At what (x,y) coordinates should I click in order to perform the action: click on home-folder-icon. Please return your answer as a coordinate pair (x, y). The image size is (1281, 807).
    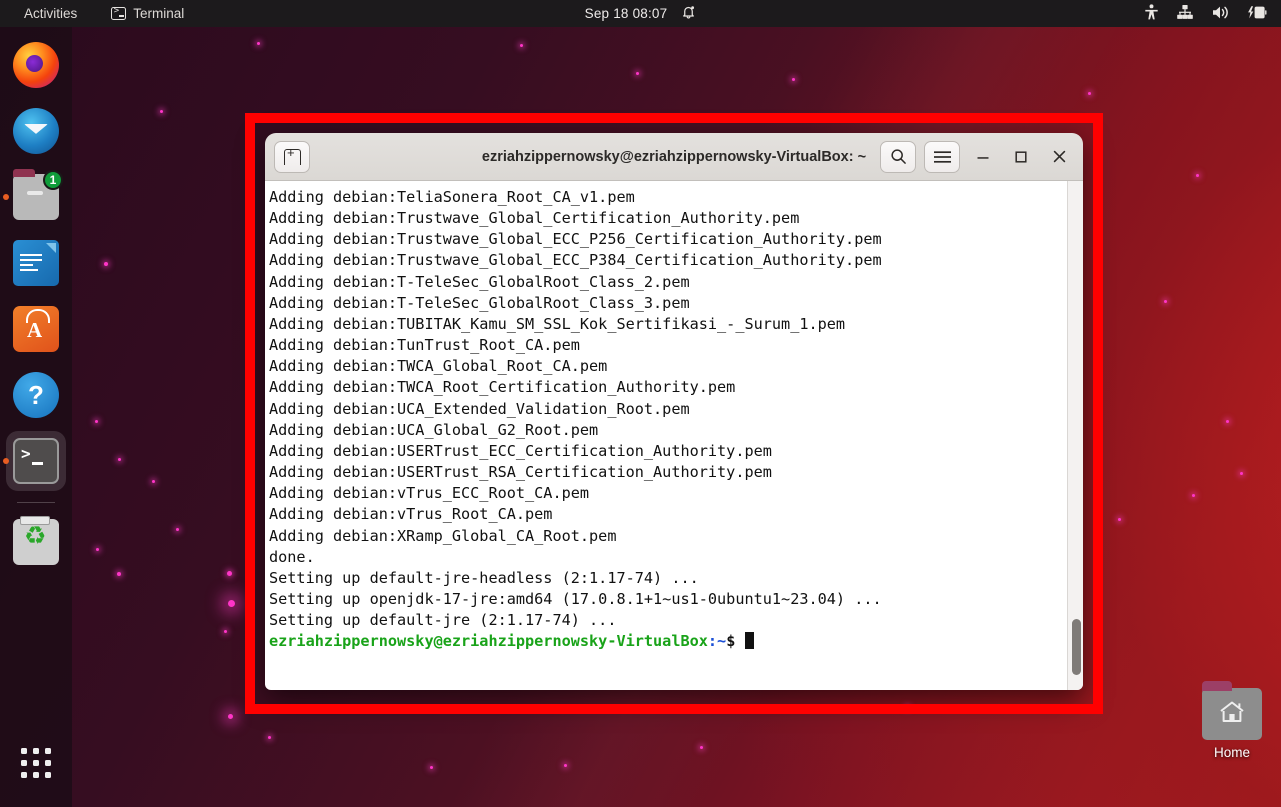
    Looking at the image, I should click on (1232, 710).